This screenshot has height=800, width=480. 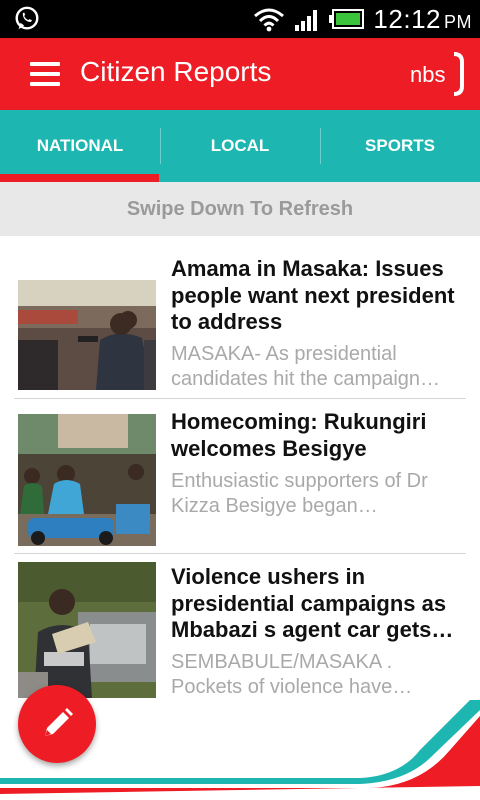 I want to click on snippet-line: Enthusiastic supporters of Dr, so click(x=299, y=481).